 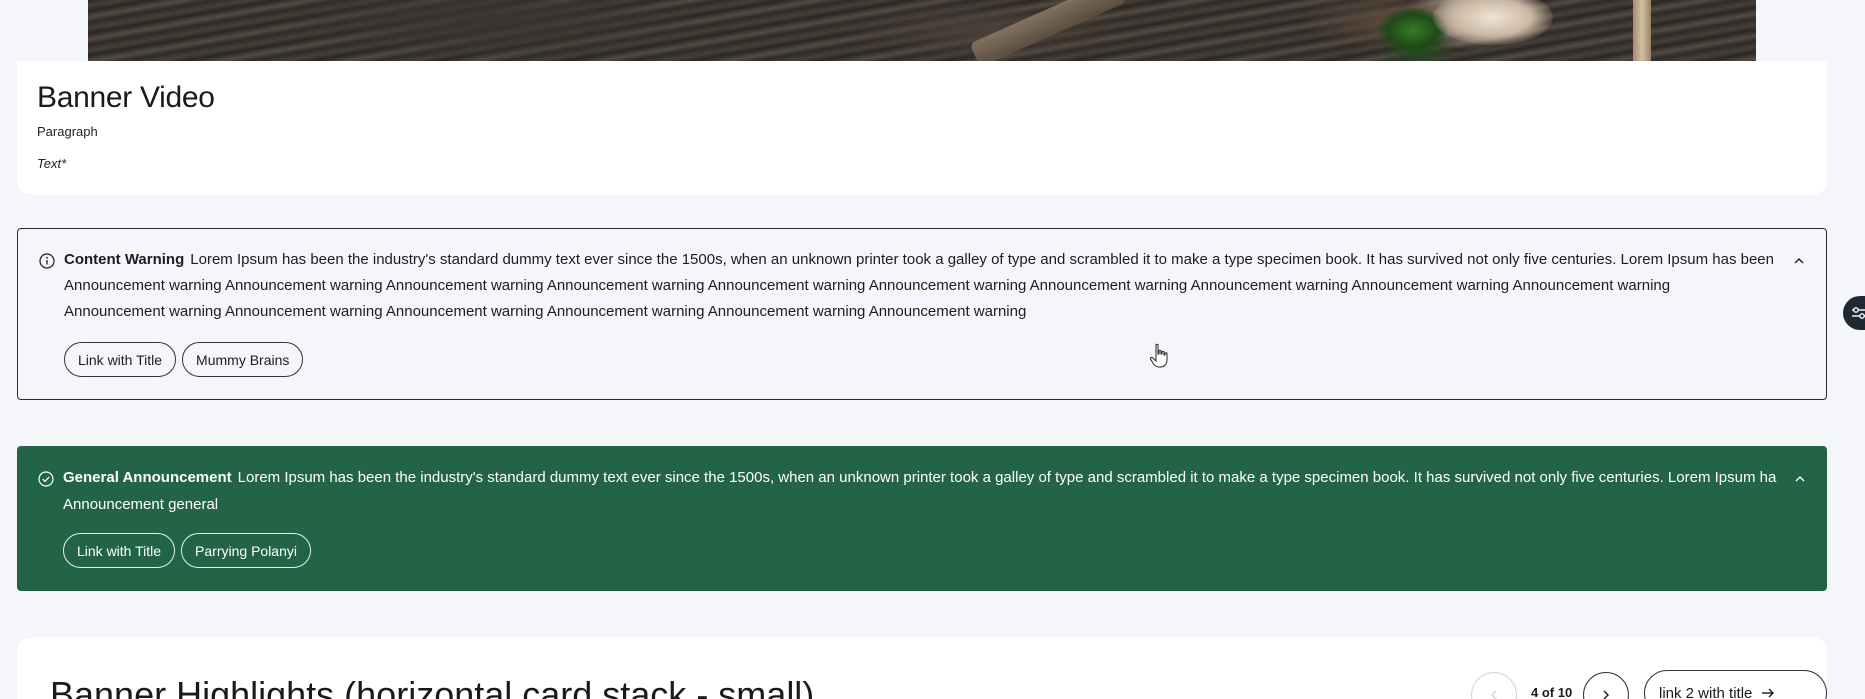 What do you see at coordinates (1768, 693) in the screenshot?
I see `arrow-right-icon` at bounding box center [1768, 693].